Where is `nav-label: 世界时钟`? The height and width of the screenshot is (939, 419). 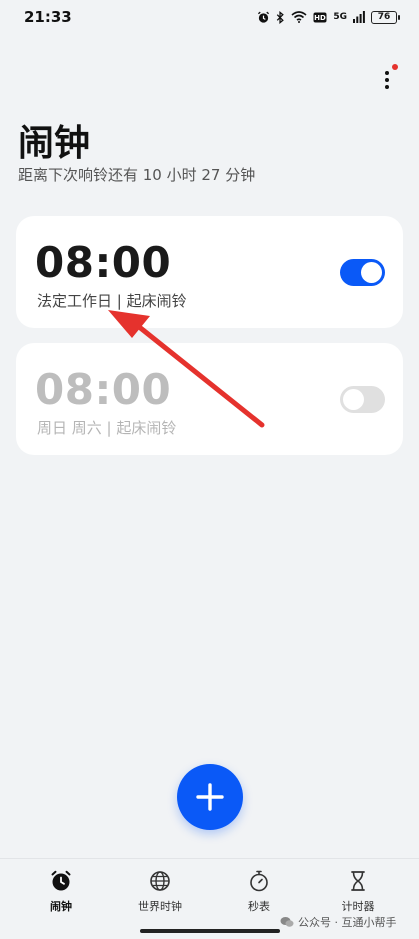
nav-label: 世界时钟 is located at coordinates (160, 906).